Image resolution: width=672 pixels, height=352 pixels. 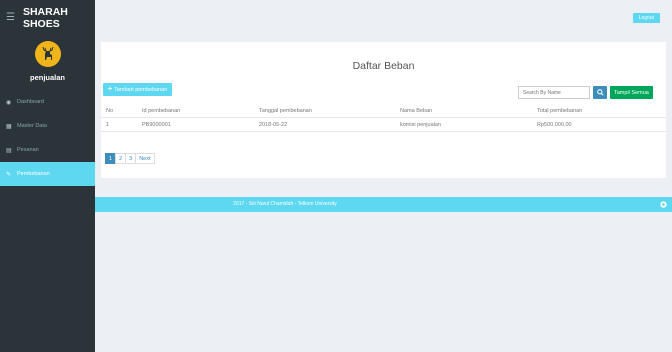 I want to click on column-header: Id pembebanan, so click(x=161, y=111).